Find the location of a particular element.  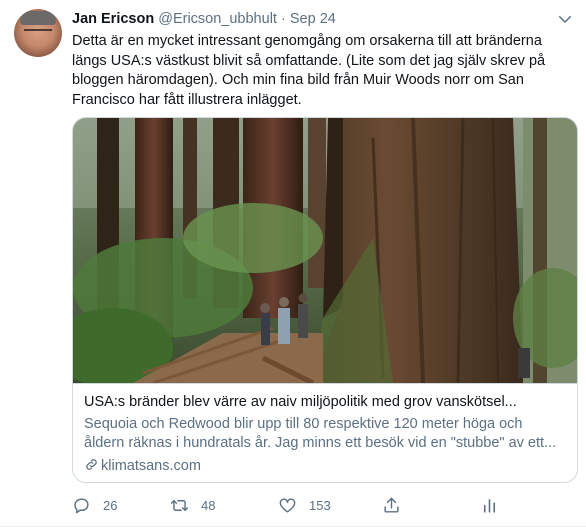

link-icon is located at coordinates (91, 464).